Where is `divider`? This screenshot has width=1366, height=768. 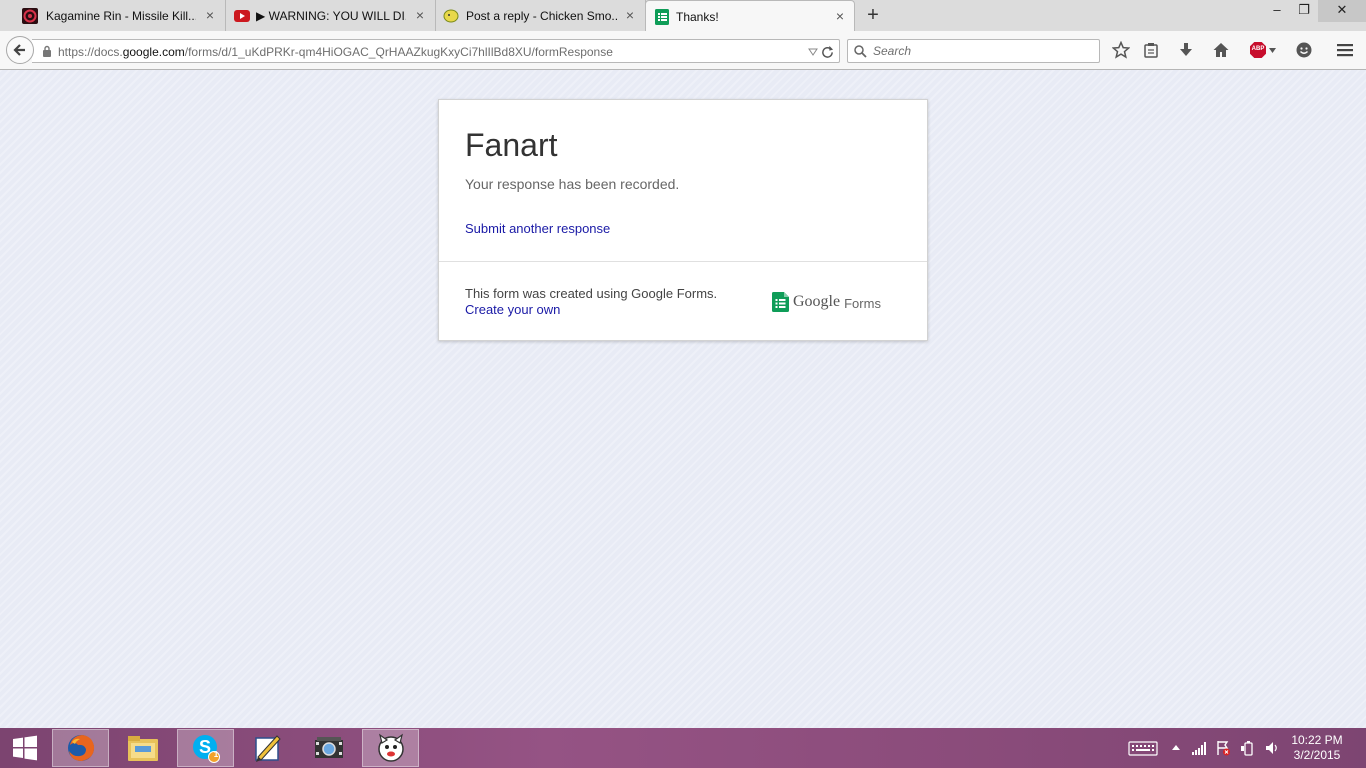
divider is located at coordinates (683, 261).